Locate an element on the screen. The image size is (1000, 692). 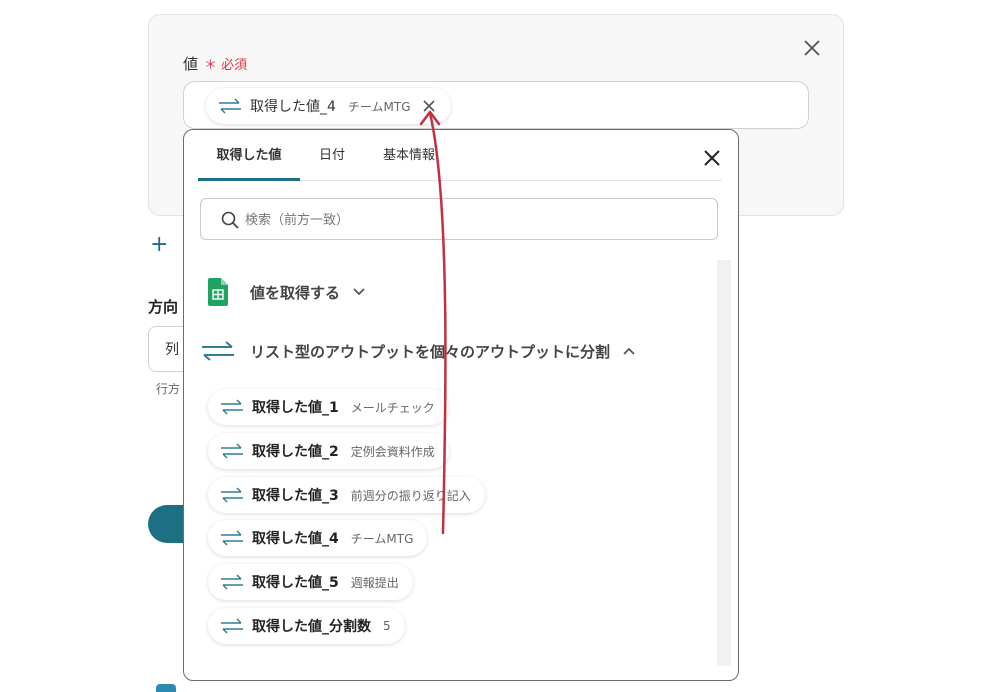
field-label-text: 値 is located at coordinates (191, 64).